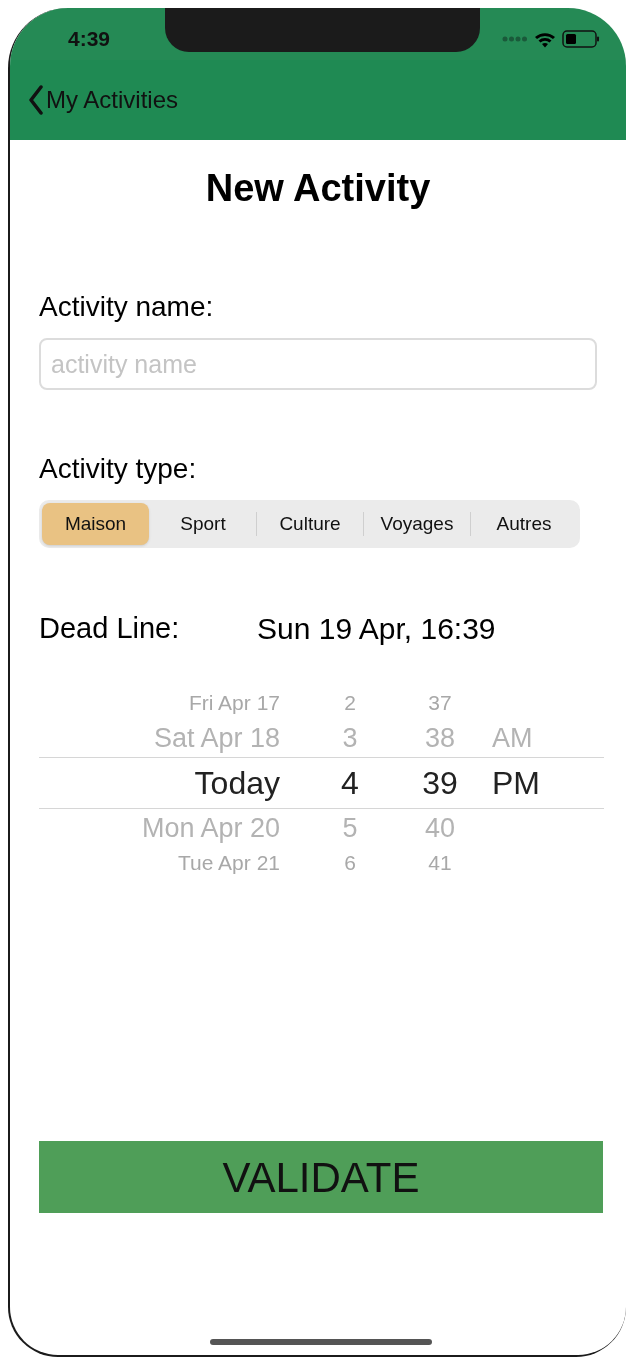  I want to click on page-title: New Activity, so click(318, 188).